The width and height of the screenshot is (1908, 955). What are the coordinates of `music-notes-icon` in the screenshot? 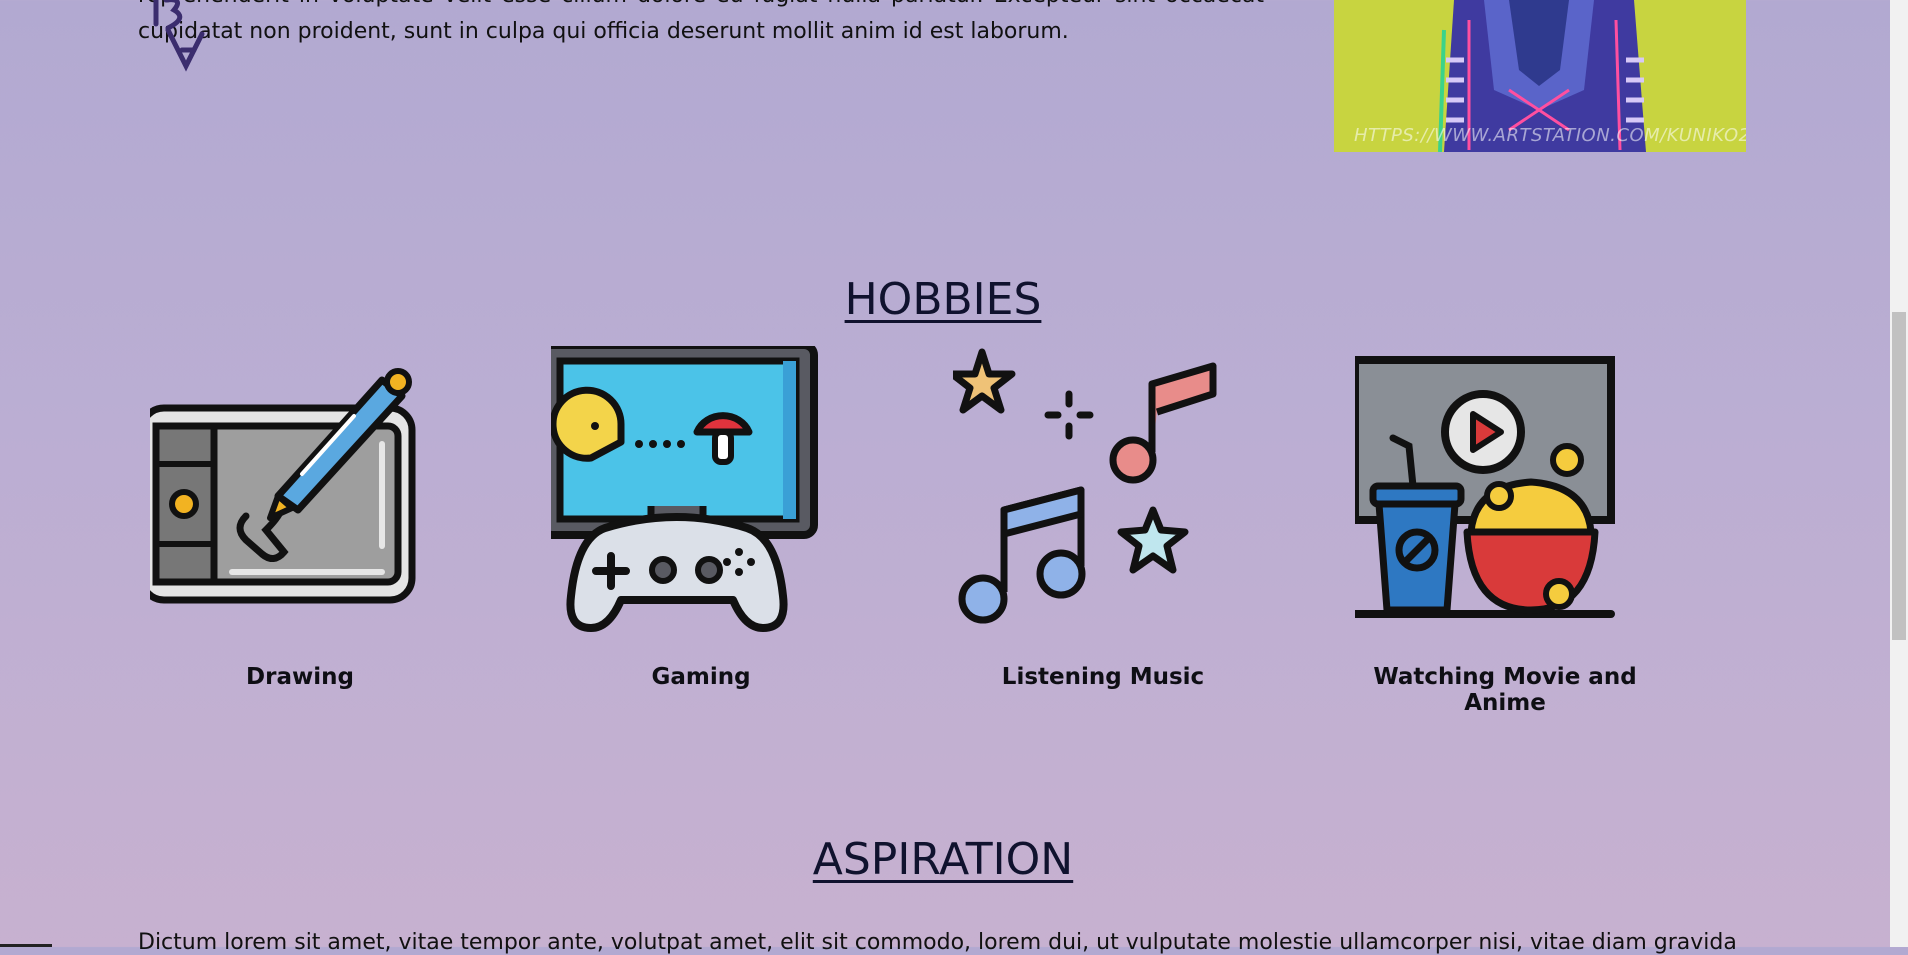 It's located at (1085, 486).